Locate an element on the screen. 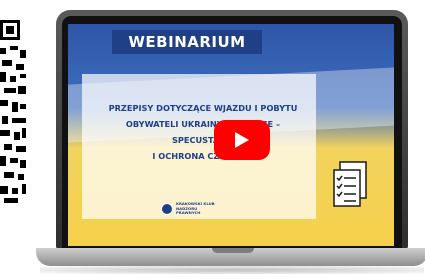 The height and width of the screenshot is (279, 425). laptop-notch is located at coordinates (233, 250).